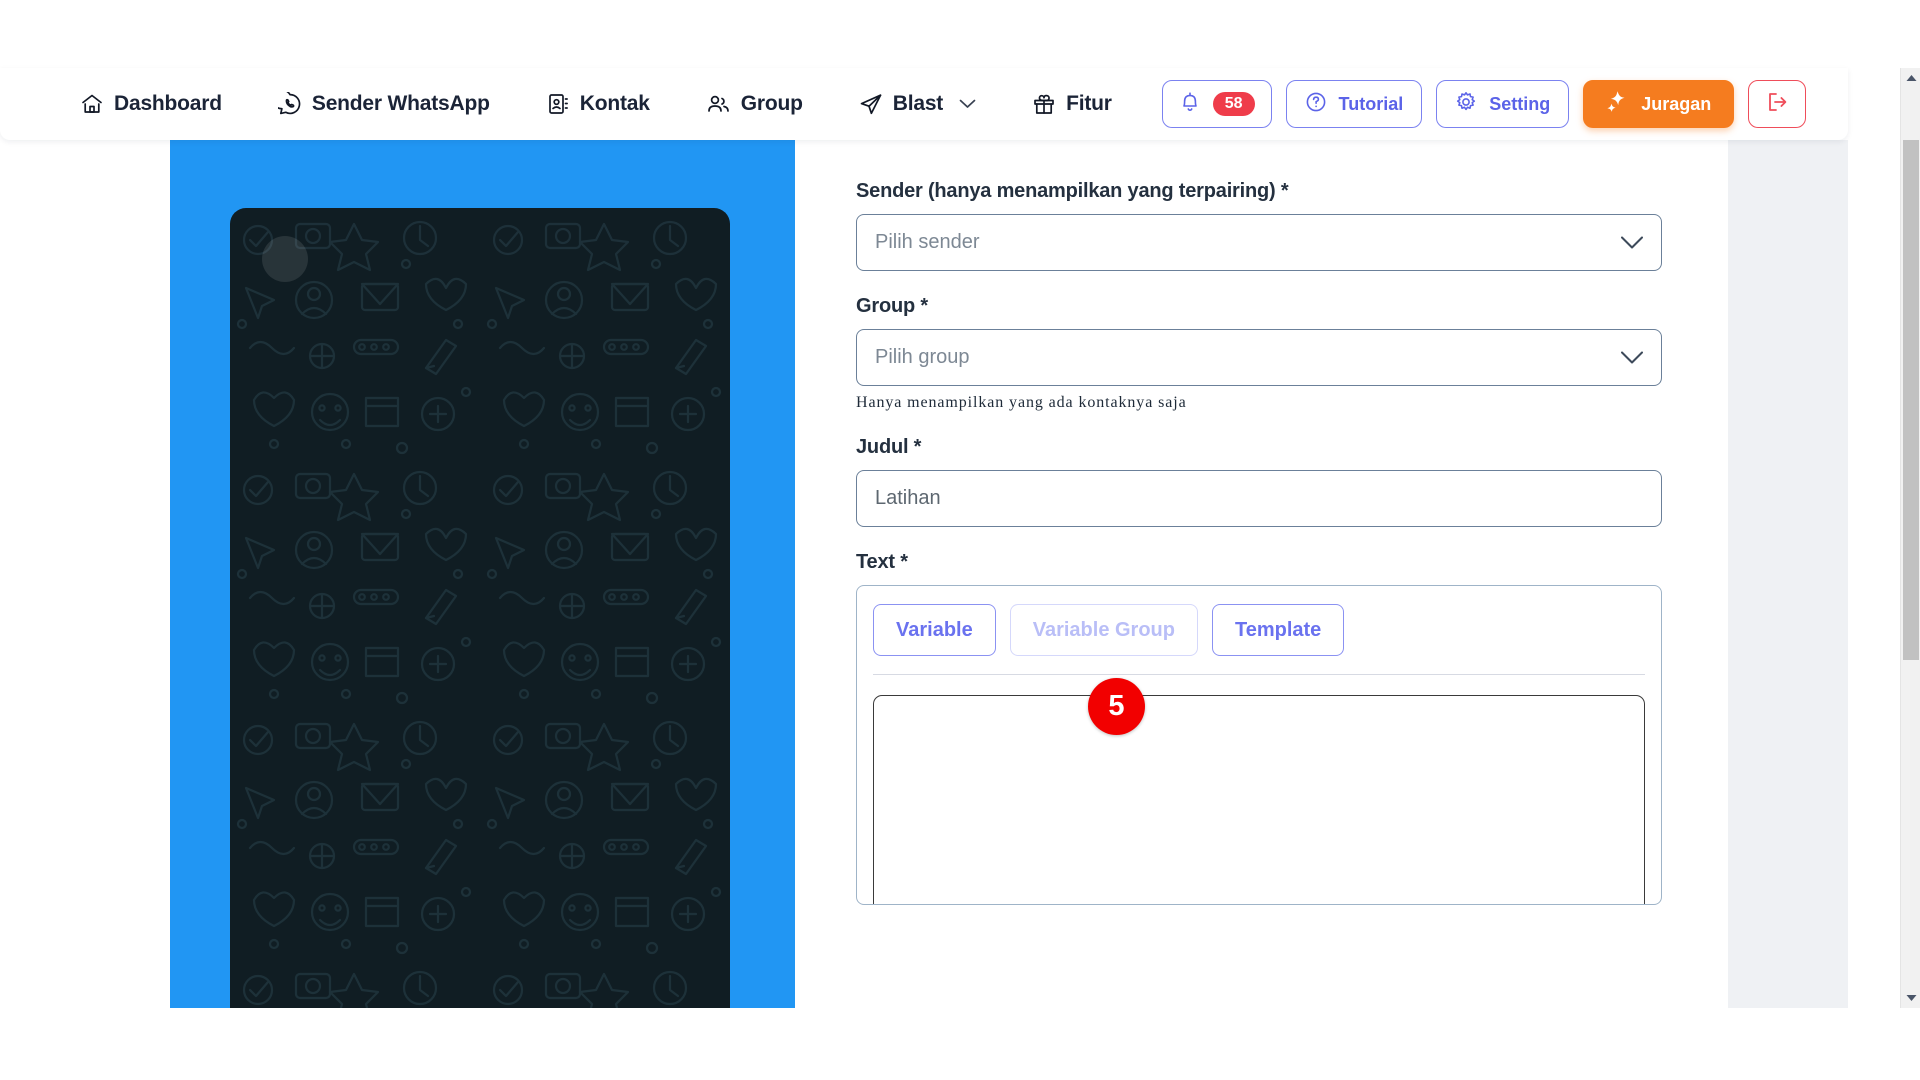 This screenshot has height=1080, width=1920. Describe the element at coordinates (892, 306) in the screenshot. I see `group-label: Group *` at that location.